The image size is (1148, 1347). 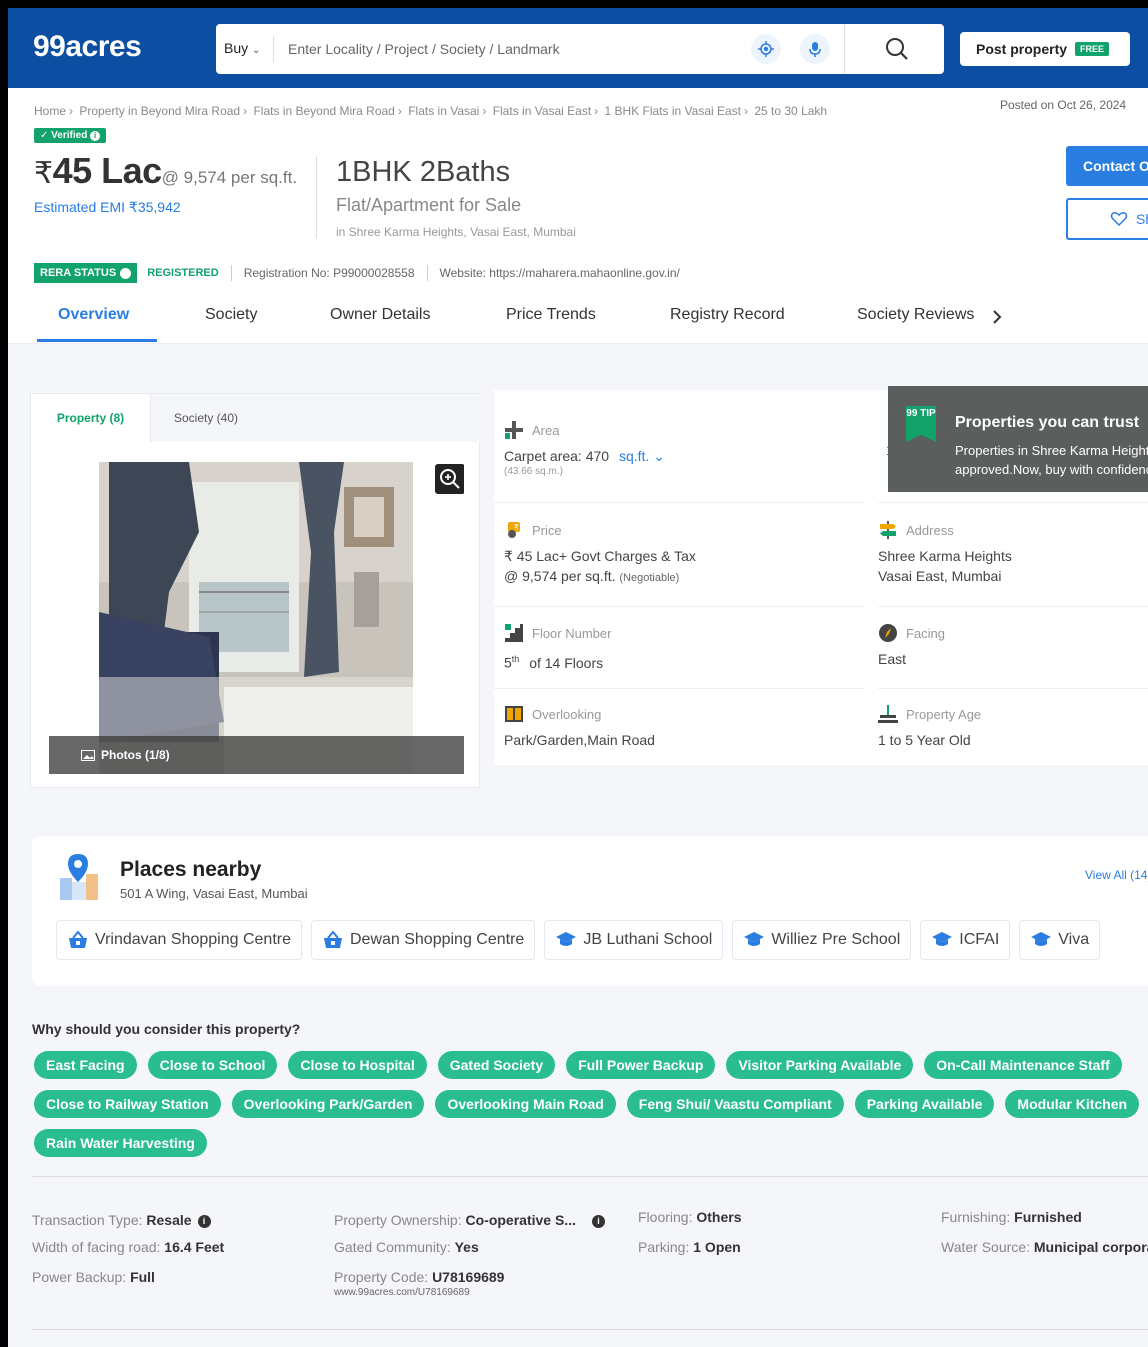 I want to click on detail-area-value-row: Carpet area: 470 sq.ft. ⌄, so click(x=584, y=456).